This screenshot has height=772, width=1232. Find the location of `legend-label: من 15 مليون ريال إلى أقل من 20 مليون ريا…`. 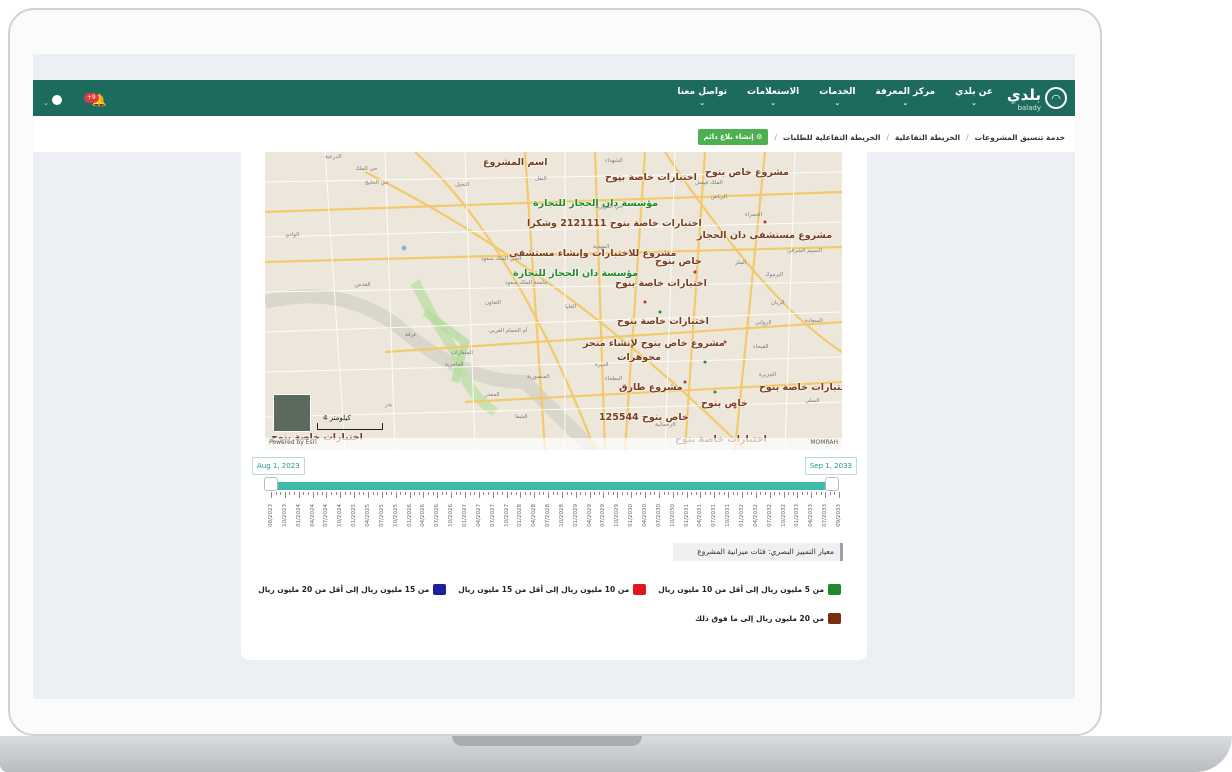

legend-label: من 15 مليون ريال إلى أقل من 20 مليون ريا… is located at coordinates (344, 589).